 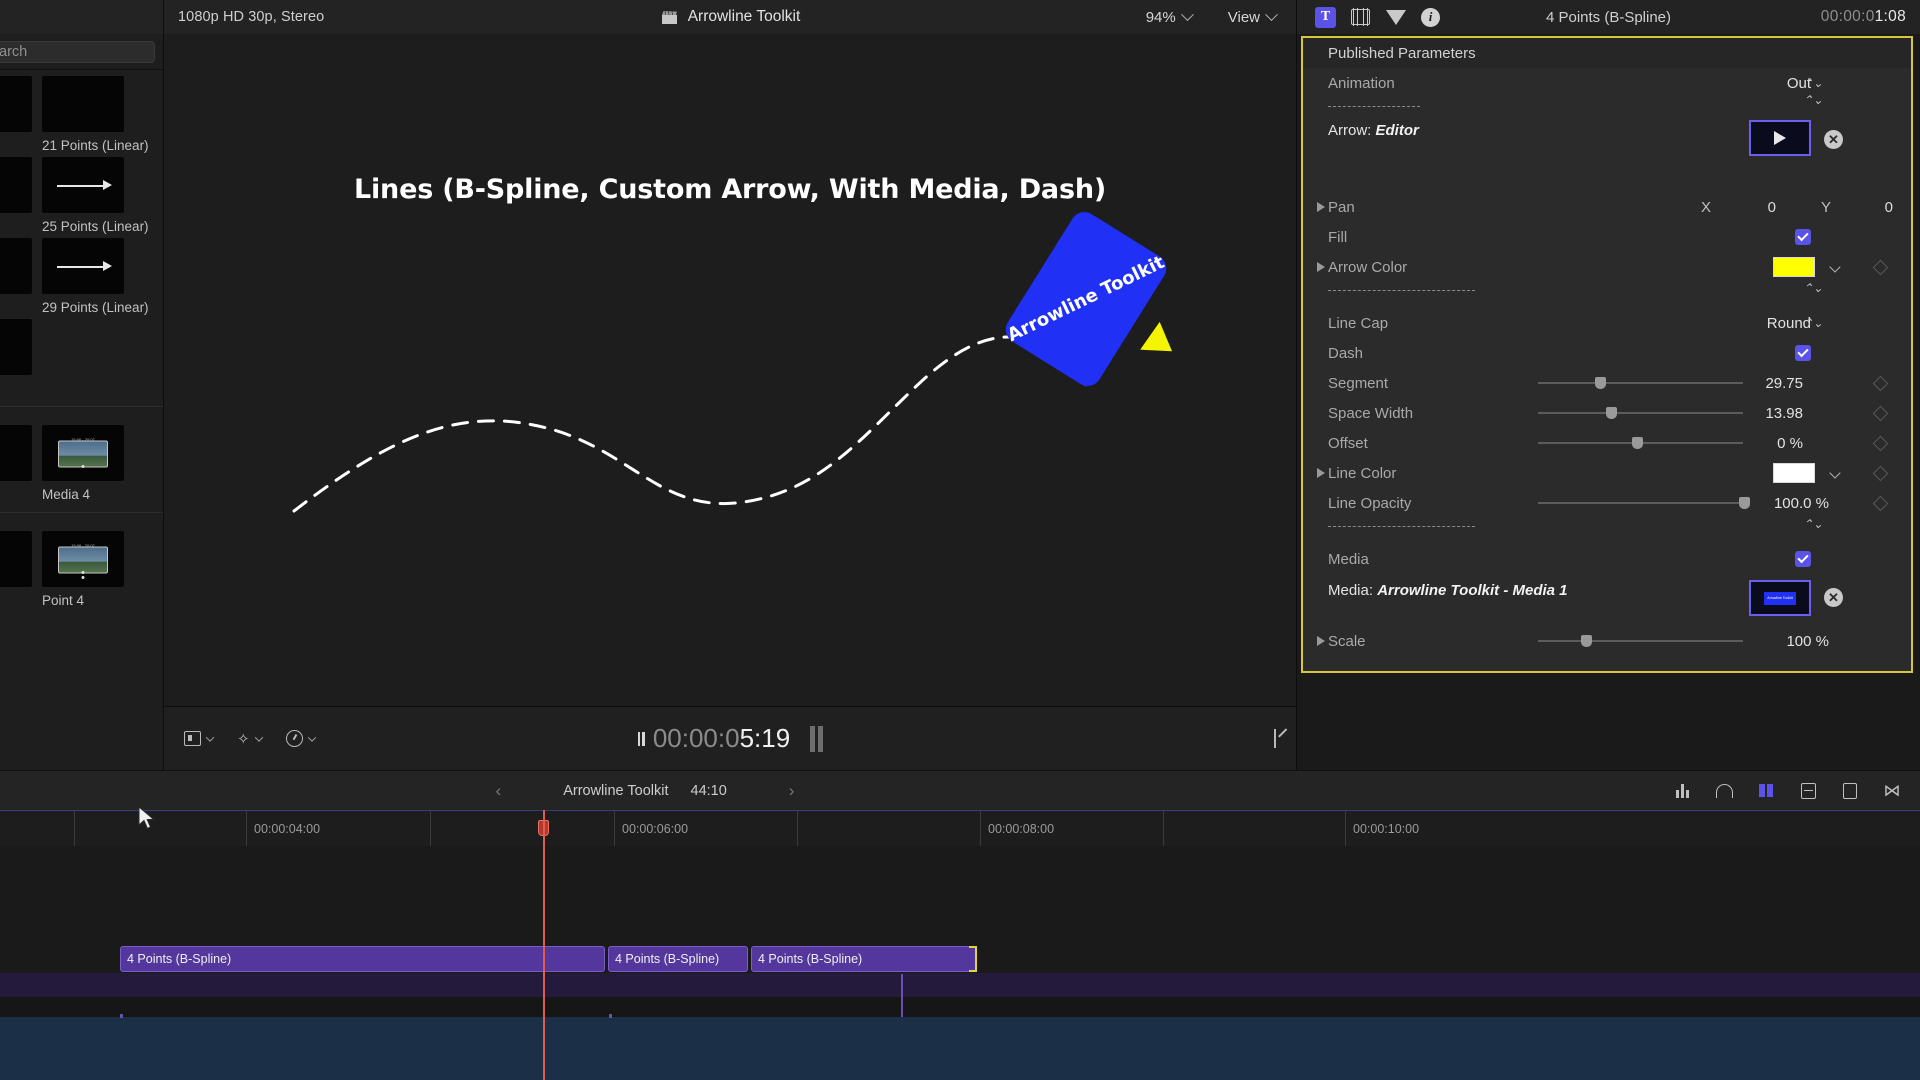 What do you see at coordinates (1360, 17) in the screenshot?
I see `video-inspector-icon` at bounding box center [1360, 17].